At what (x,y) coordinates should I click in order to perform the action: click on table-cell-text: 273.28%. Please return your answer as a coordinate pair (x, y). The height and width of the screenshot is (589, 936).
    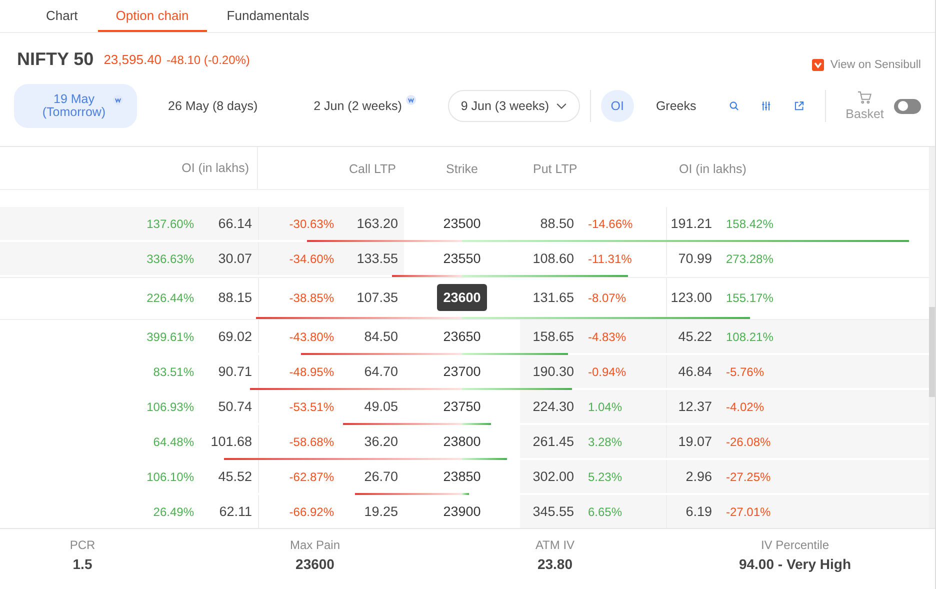
    Looking at the image, I should click on (749, 259).